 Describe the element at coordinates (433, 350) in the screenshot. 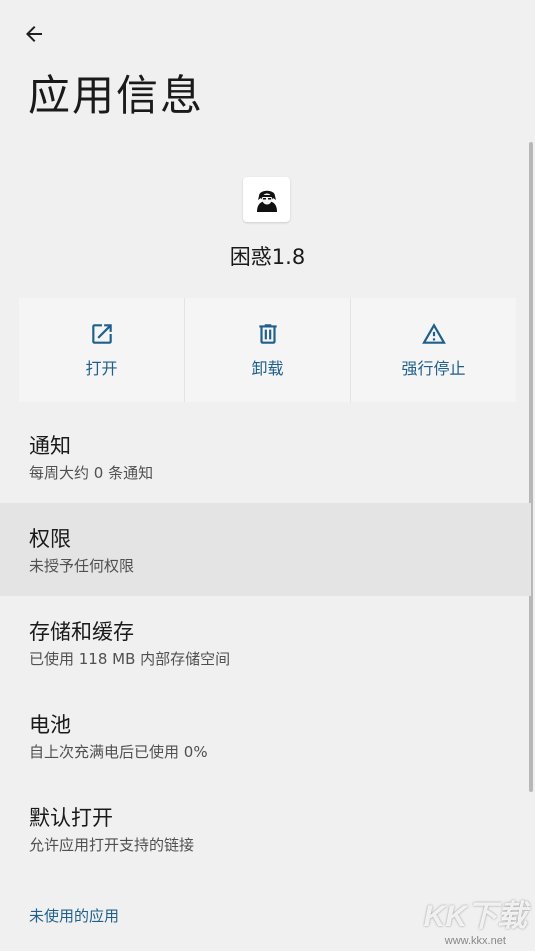

I see `force-stop-button: 强行停止` at that location.